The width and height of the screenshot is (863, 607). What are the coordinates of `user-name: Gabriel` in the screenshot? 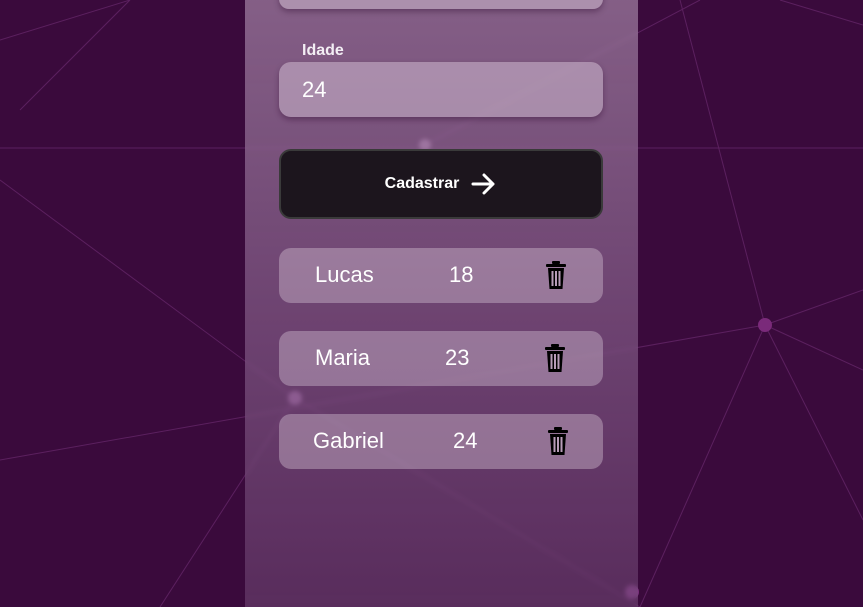 It's located at (348, 440).